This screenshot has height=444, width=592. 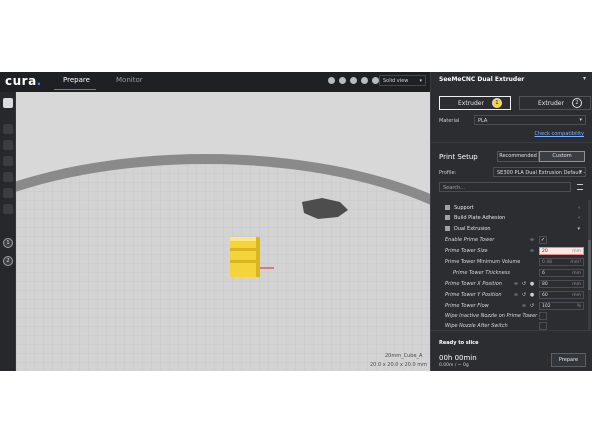 What do you see at coordinates (568, 360) in the screenshot?
I see `prepare-button: Prepare` at bounding box center [568, 360].